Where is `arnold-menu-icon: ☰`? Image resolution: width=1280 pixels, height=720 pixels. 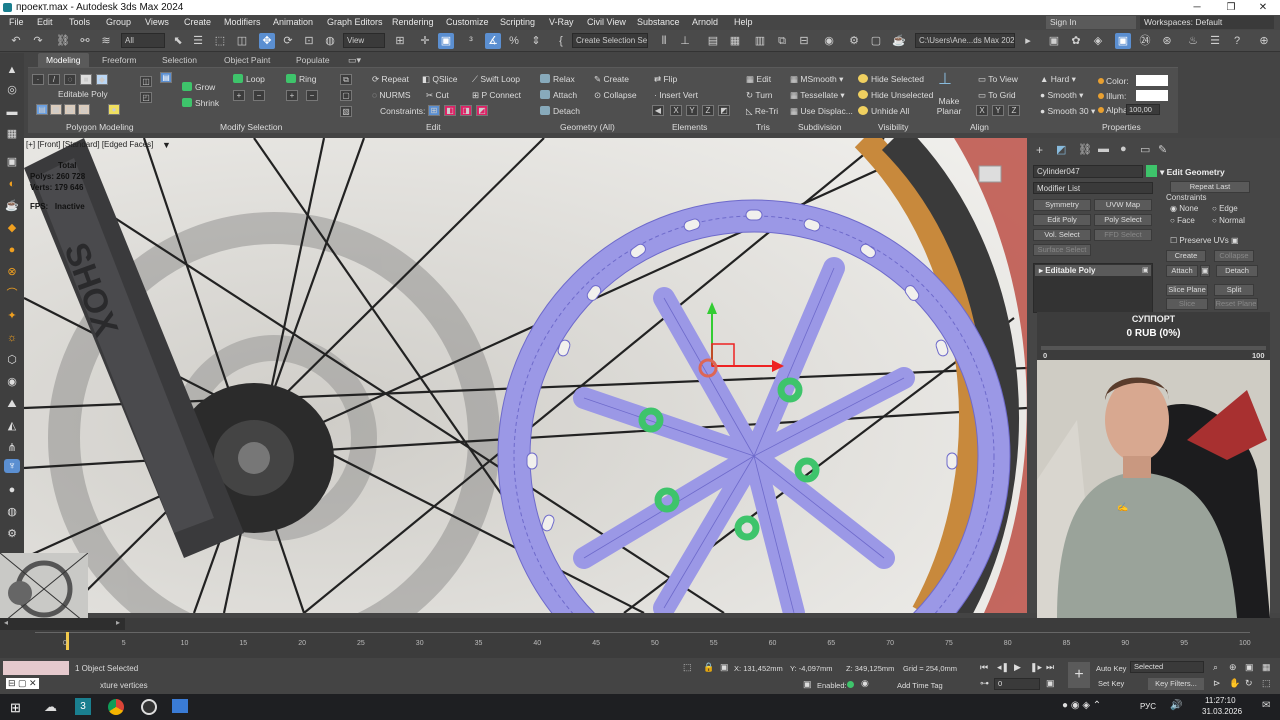 arnold-menu-icon: ☰ is located at coordinates (1215, 41).